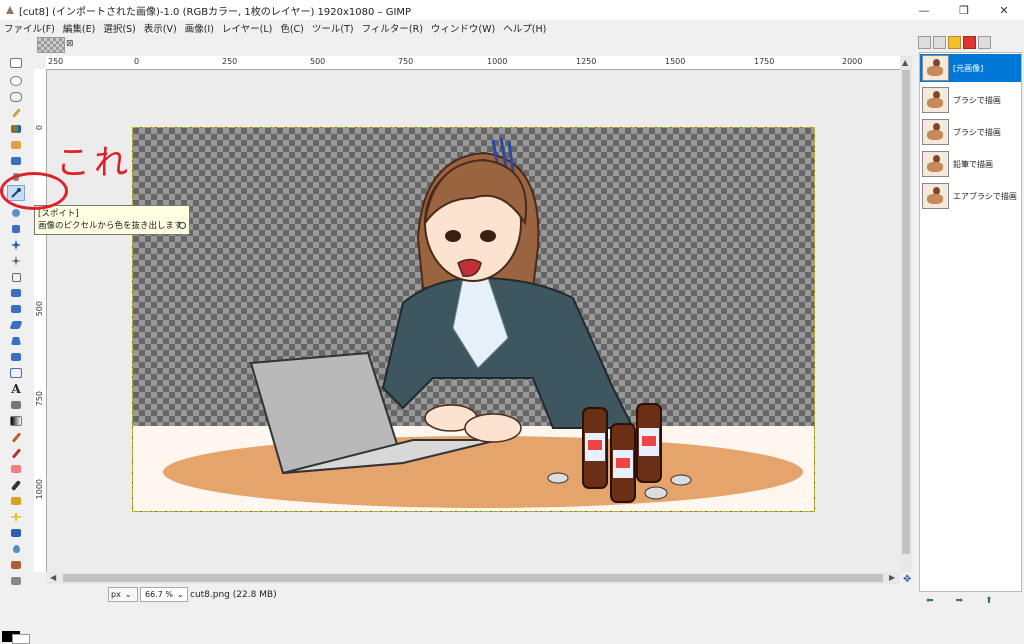  What do you see at coordinates (16, 245) in the screenshot?
I see `move-tool-icon` at bounding box center [16, 245].